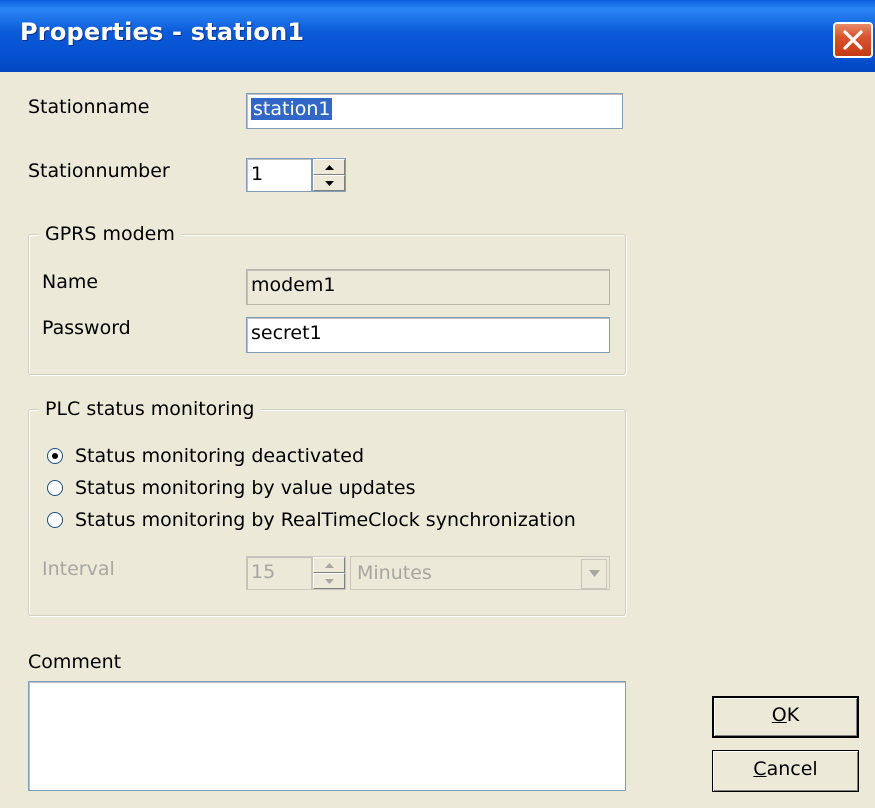 Image resolution: width=875 pixels, height=808 pixels. What do you see at coordinates (760, 769) in the screenshot?
I see `cancel-mnemonic: C` at bounding box center [760, 769].